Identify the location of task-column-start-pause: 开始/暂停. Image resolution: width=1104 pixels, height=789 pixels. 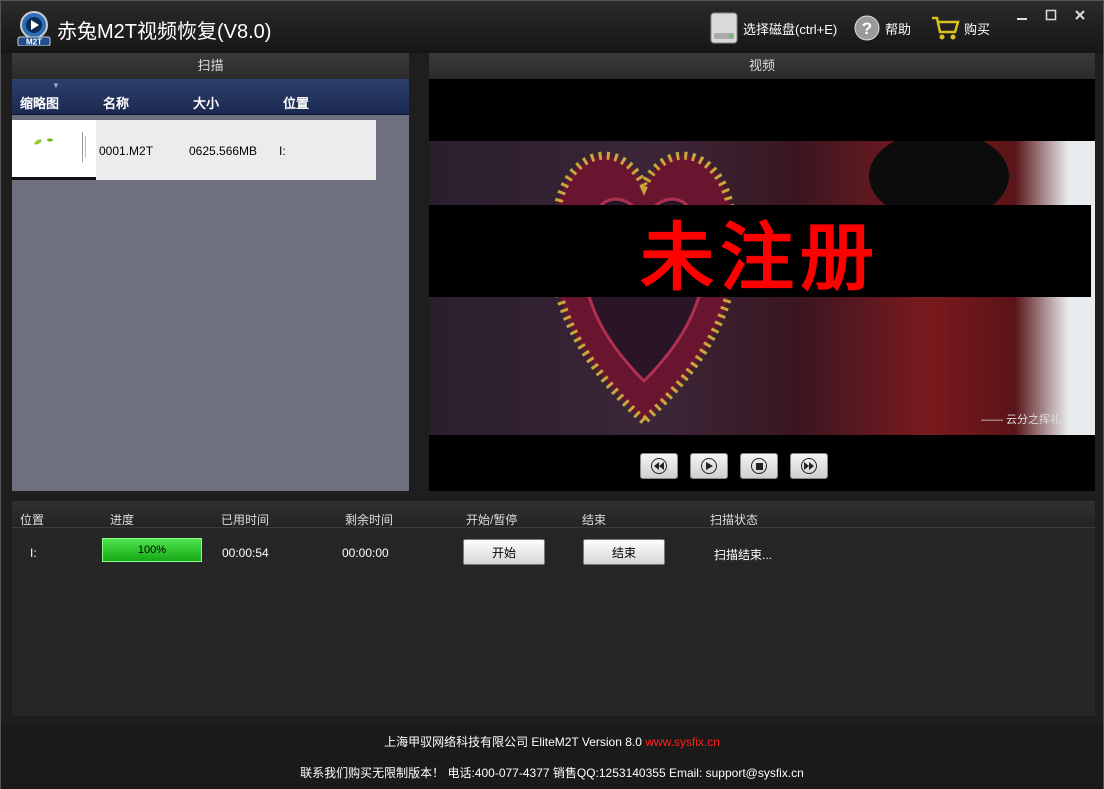
(492, 520).